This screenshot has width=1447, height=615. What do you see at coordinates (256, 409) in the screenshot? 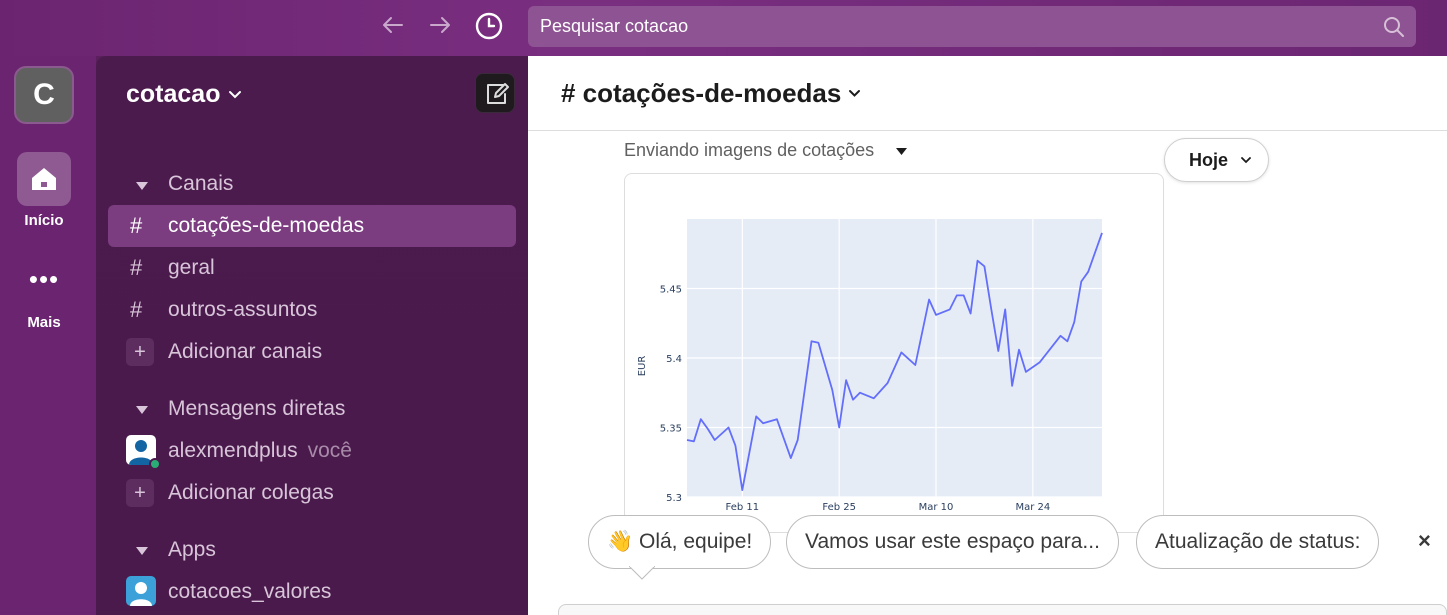
I see `dm-header: Mensagens diretas` at bounding box center [256, 409].